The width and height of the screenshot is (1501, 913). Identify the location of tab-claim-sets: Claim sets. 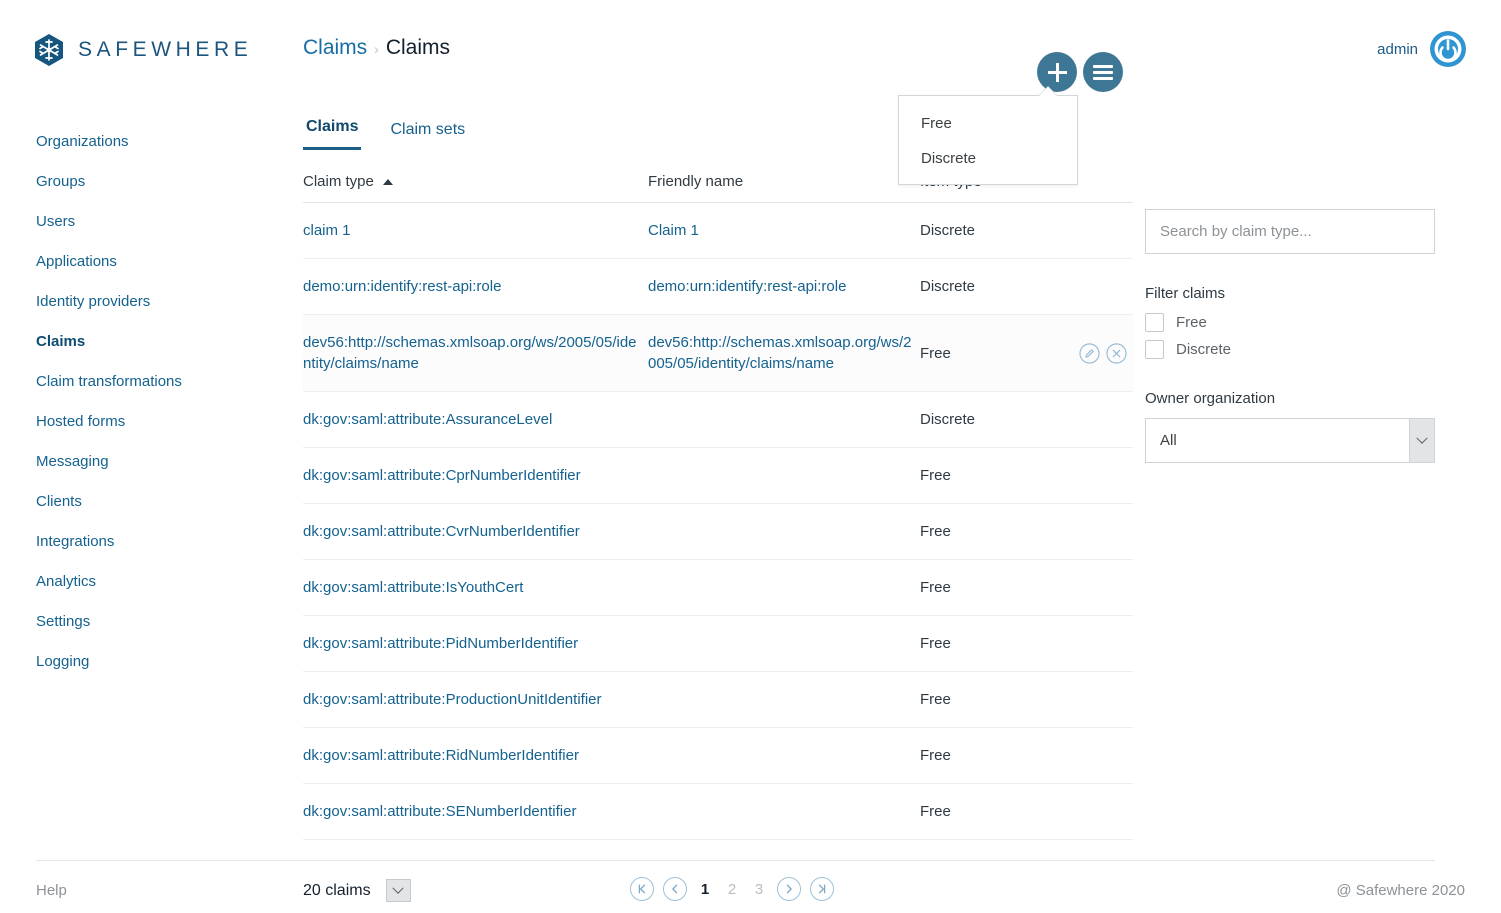
(427, 135).